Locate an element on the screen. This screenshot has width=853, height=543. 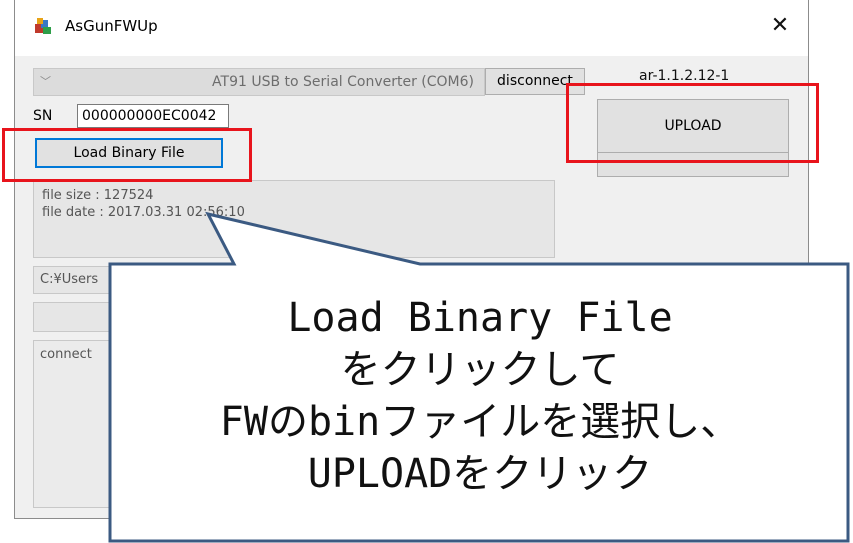
callout-line: Load Binary File is located at coordinates (480, 318).